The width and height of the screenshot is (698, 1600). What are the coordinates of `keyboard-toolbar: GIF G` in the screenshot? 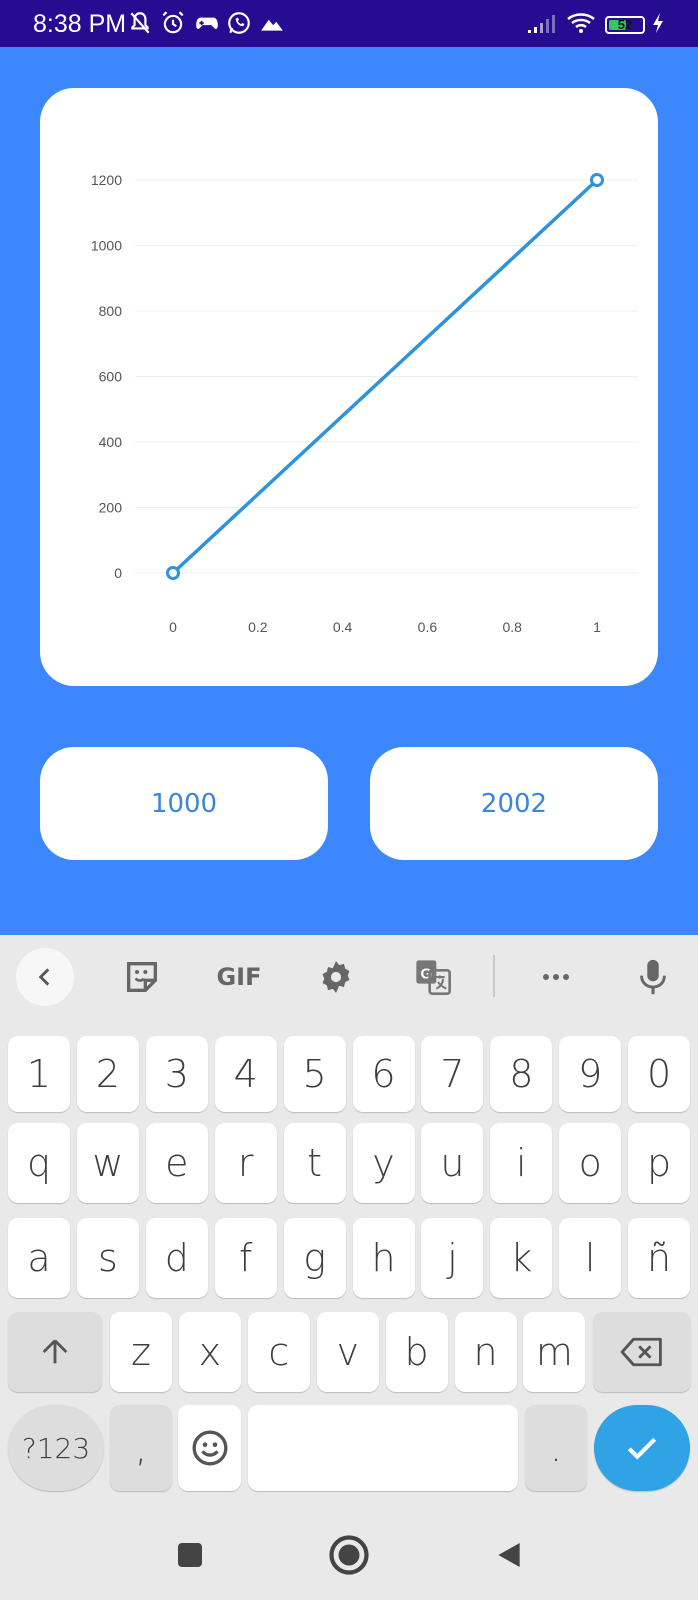 It's located at (349, 978).